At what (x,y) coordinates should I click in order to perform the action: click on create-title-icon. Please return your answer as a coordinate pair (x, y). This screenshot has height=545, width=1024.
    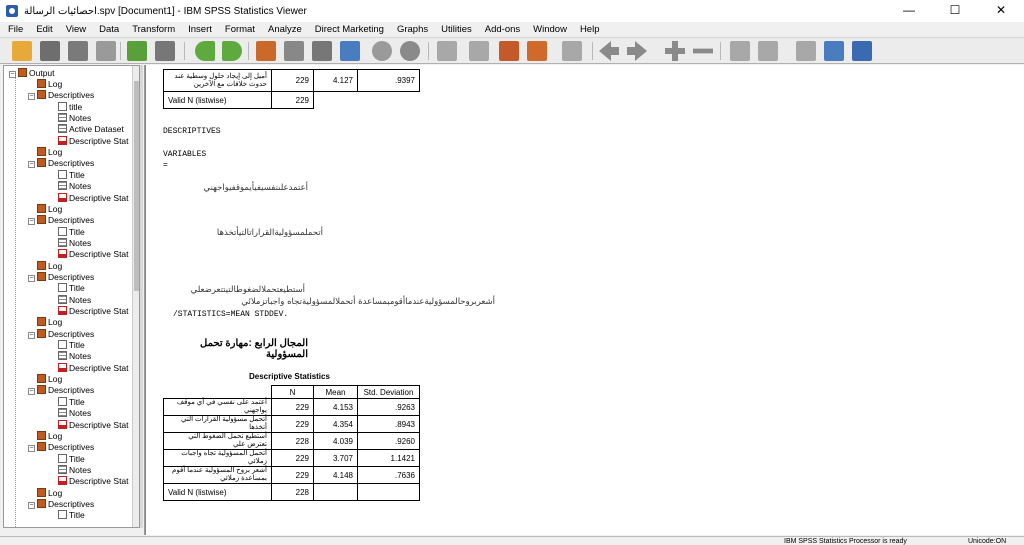
    Looking at the image, I should click on (509, 51).